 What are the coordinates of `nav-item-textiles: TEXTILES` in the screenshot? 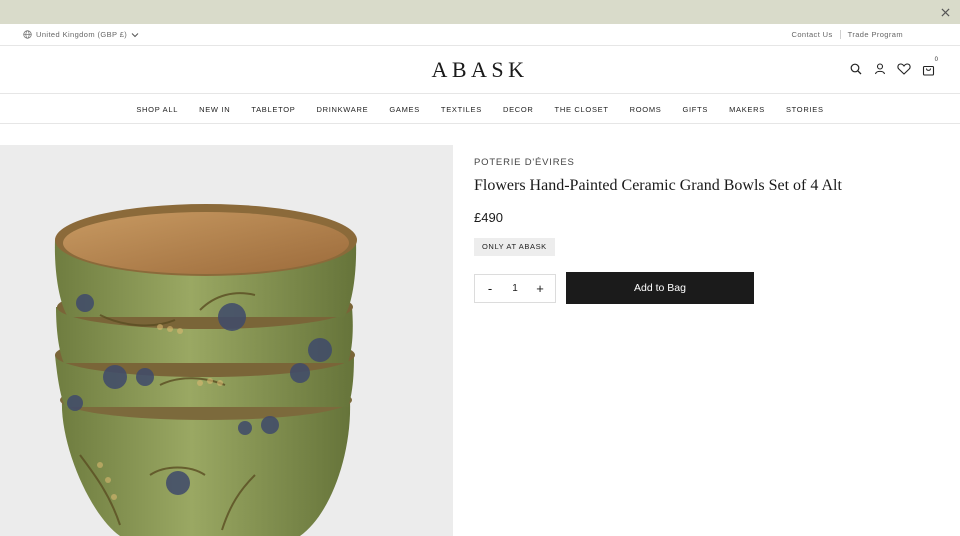 It's located at (461, 109).